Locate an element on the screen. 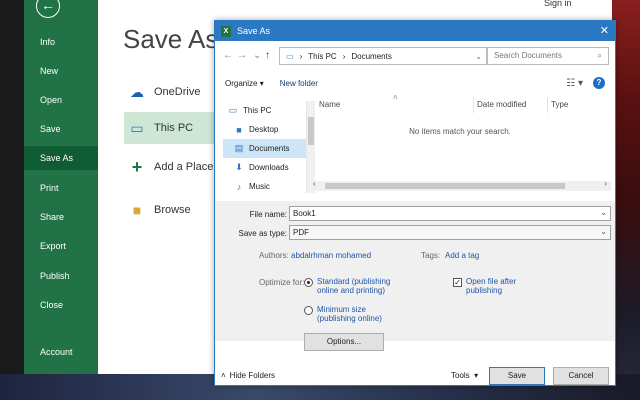 This screenshot has height=400, width=640. location-label: OneDrive is located at coordinates (177, 92).